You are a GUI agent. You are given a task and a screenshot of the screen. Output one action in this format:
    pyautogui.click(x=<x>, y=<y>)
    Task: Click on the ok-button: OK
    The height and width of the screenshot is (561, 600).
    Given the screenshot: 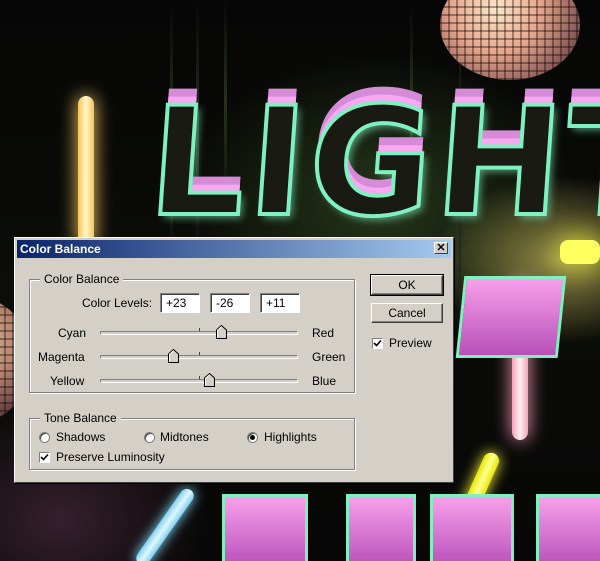 What is the action you would take?
    pyautogui.click(x=407, y=285)
    